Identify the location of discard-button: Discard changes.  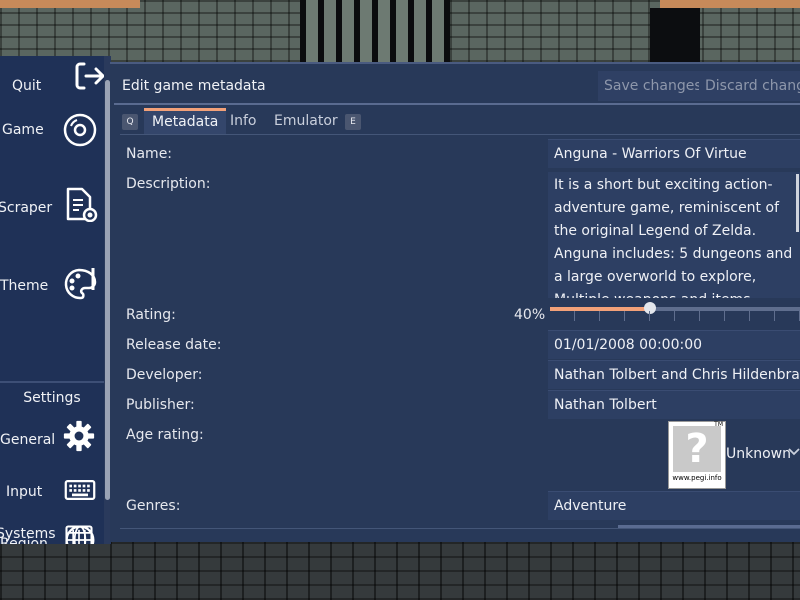
(749, 86).